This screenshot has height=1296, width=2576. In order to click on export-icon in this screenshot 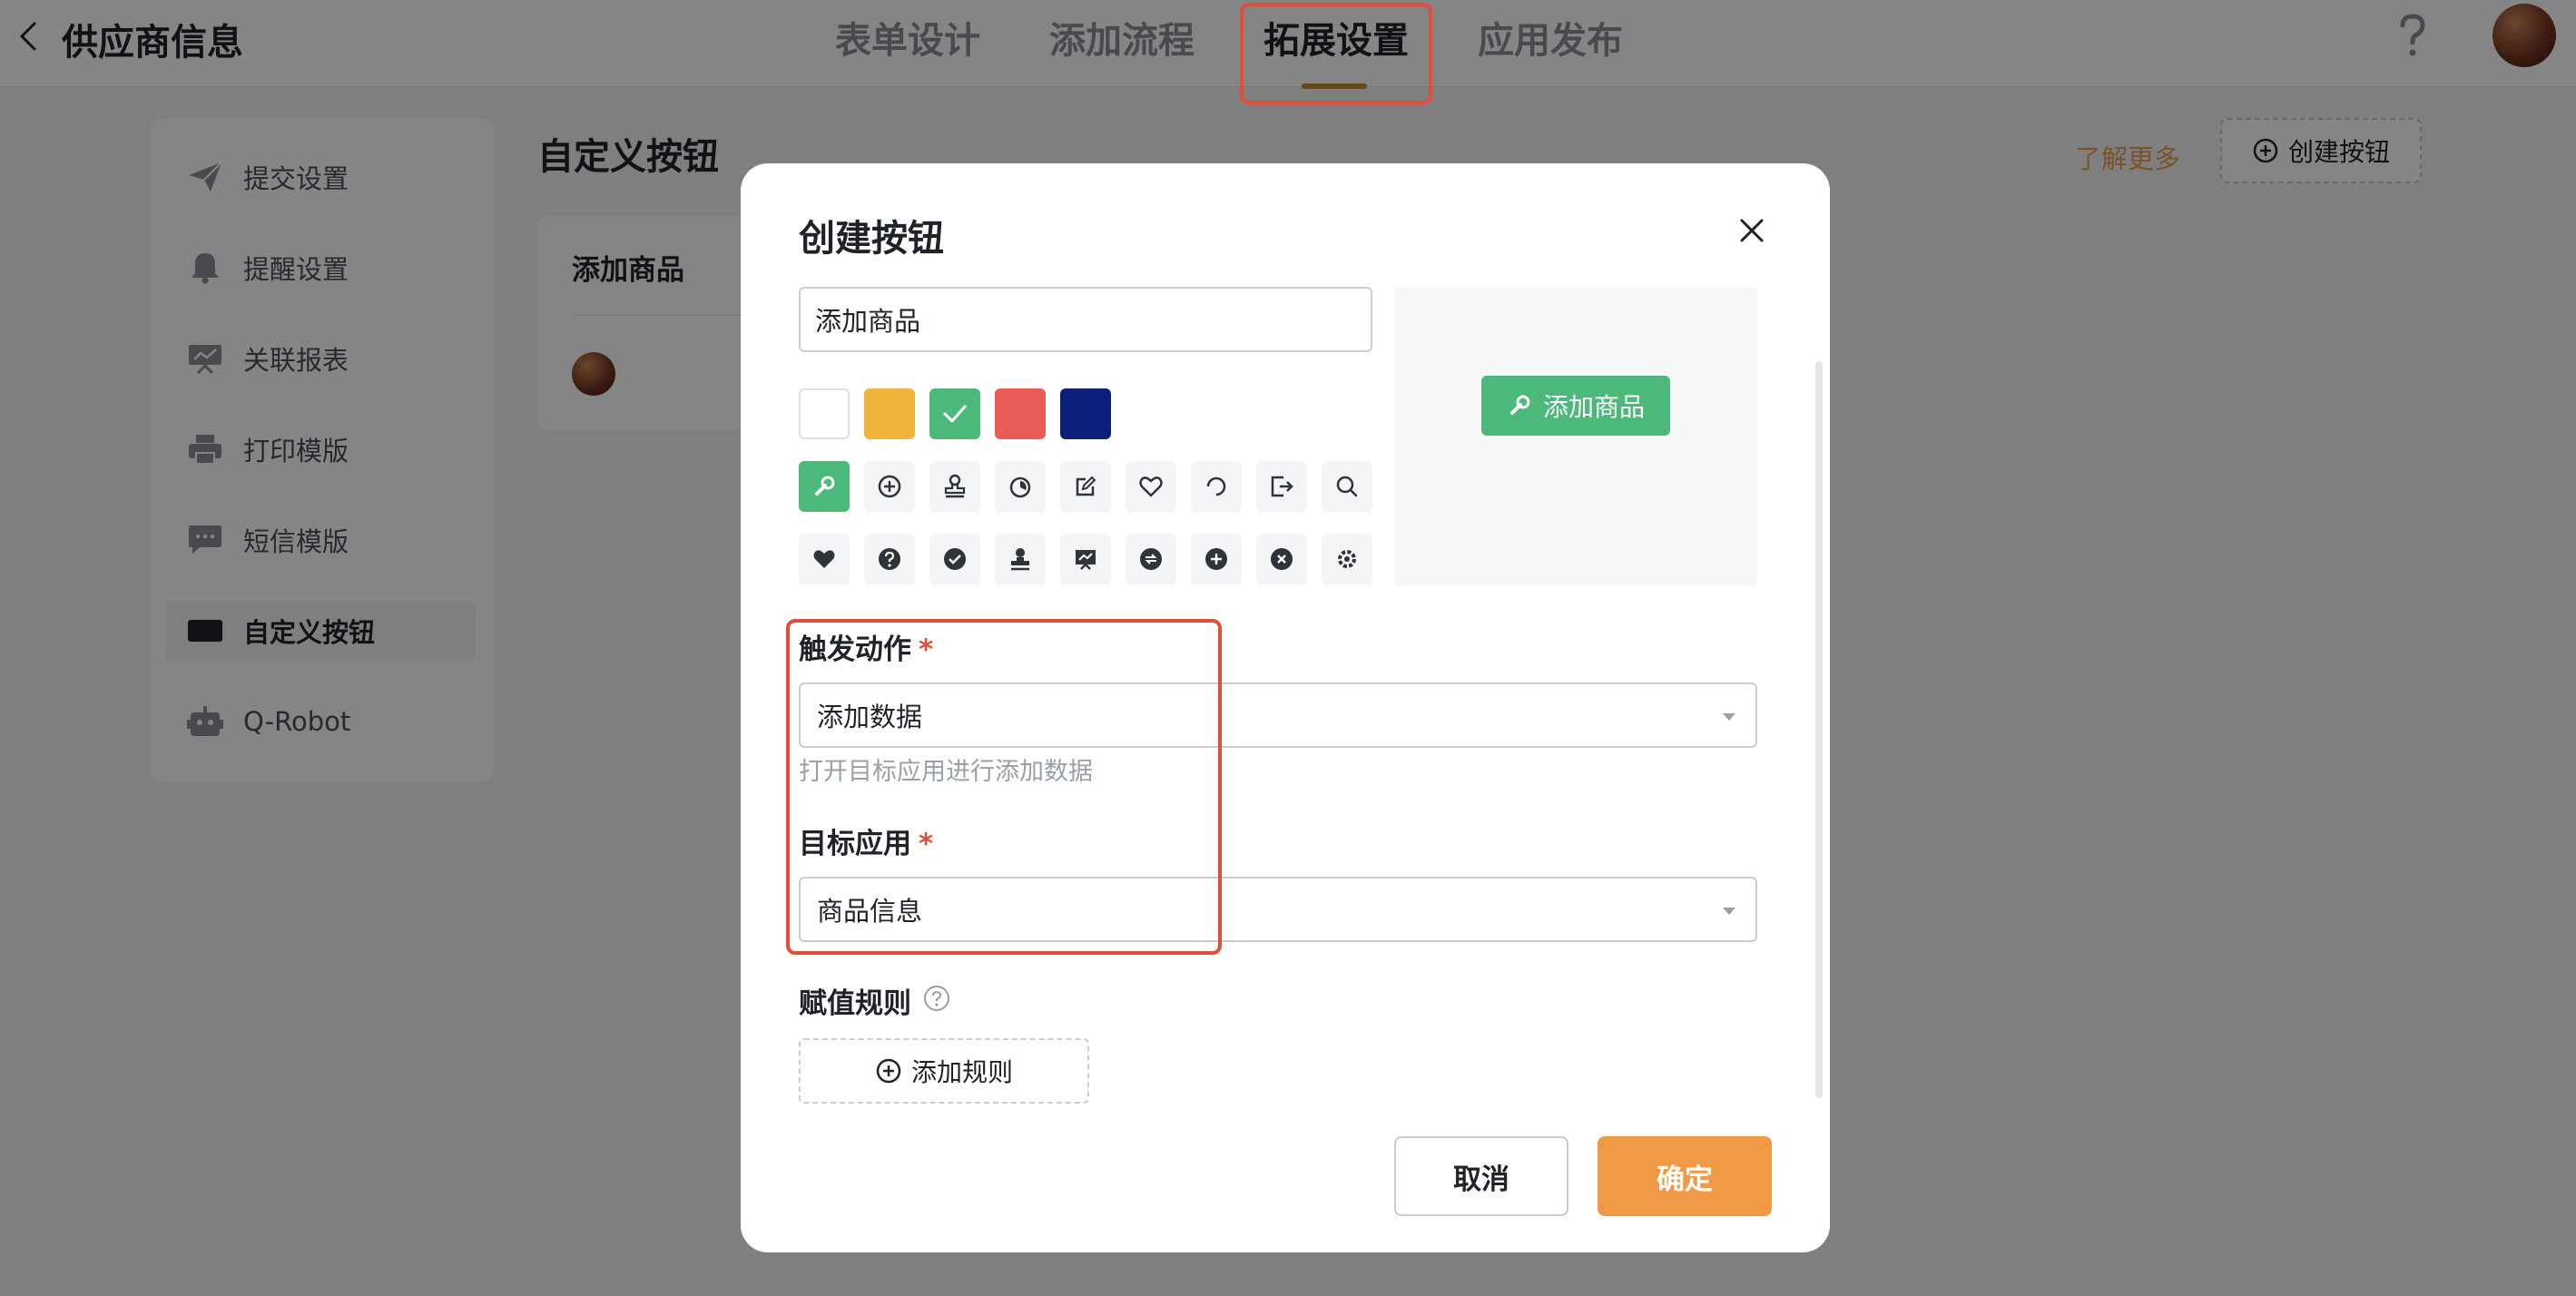, I will do `click(1282, 487)`.